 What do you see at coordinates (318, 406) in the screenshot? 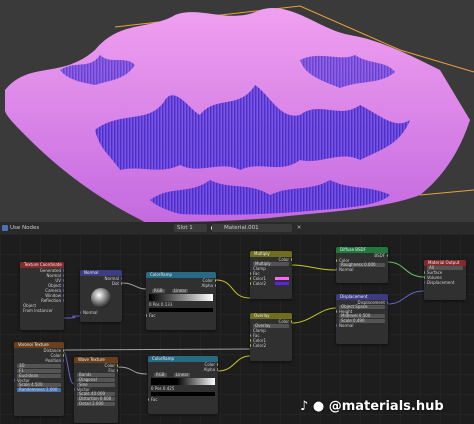
I see `user-icon: ●` at bounding box center [318, 406].